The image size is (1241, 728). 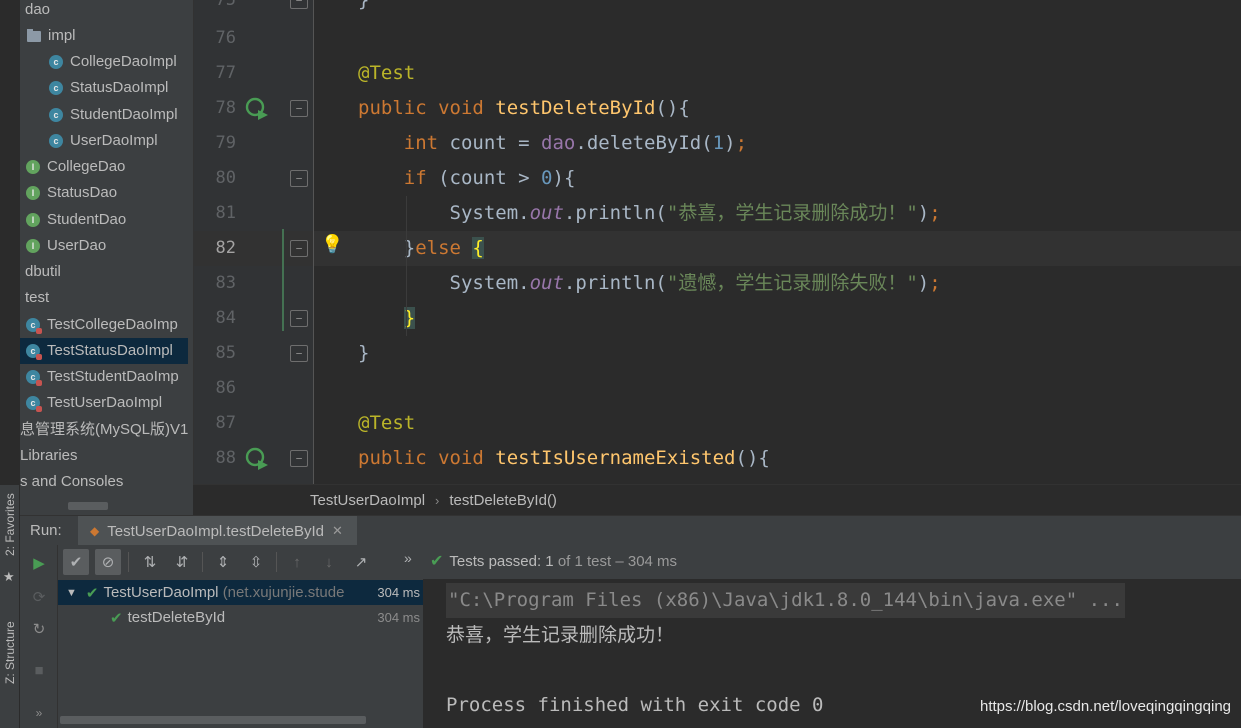 I want to click on code-line: 83 System.out.println("遗憾，学生记录删除失败！");, so click(x=717, y=283).